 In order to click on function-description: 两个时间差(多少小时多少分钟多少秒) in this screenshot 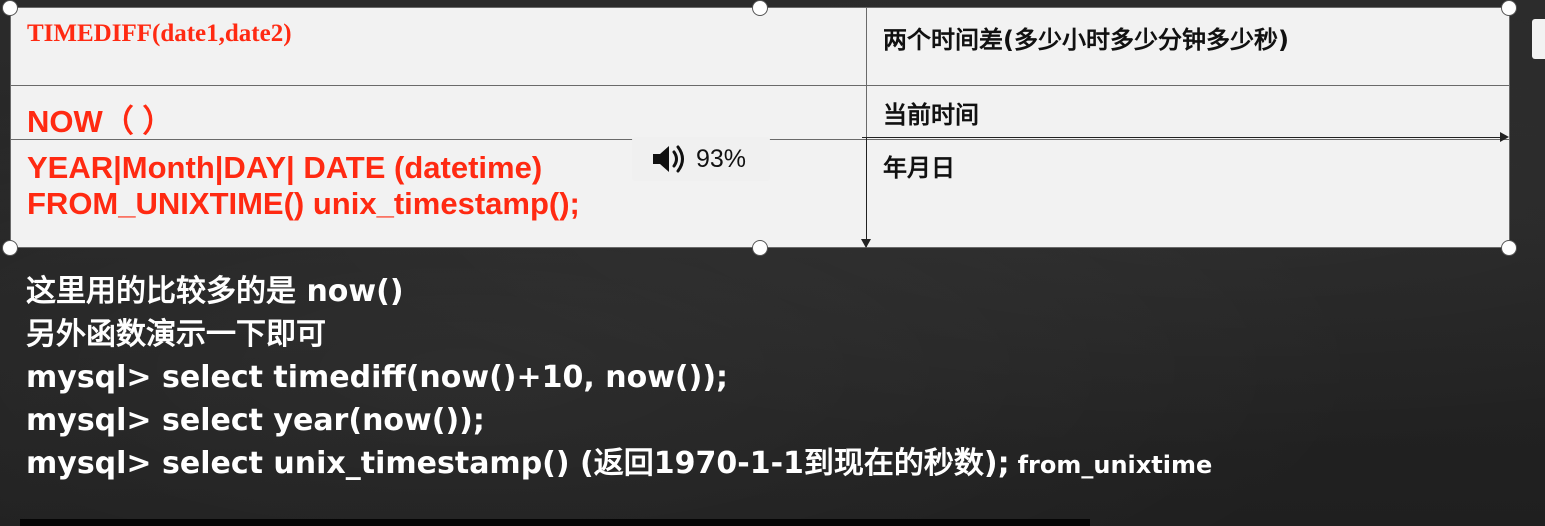, I will do `click(1086, 40)`.